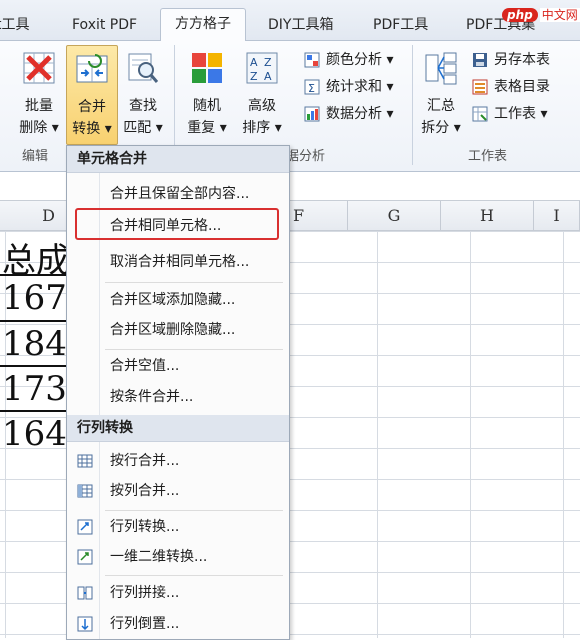  Describe the element at coordinates (92, 95) in the screenshot. I see `merge-convert-button: 合并 转换 ▾` at that location.